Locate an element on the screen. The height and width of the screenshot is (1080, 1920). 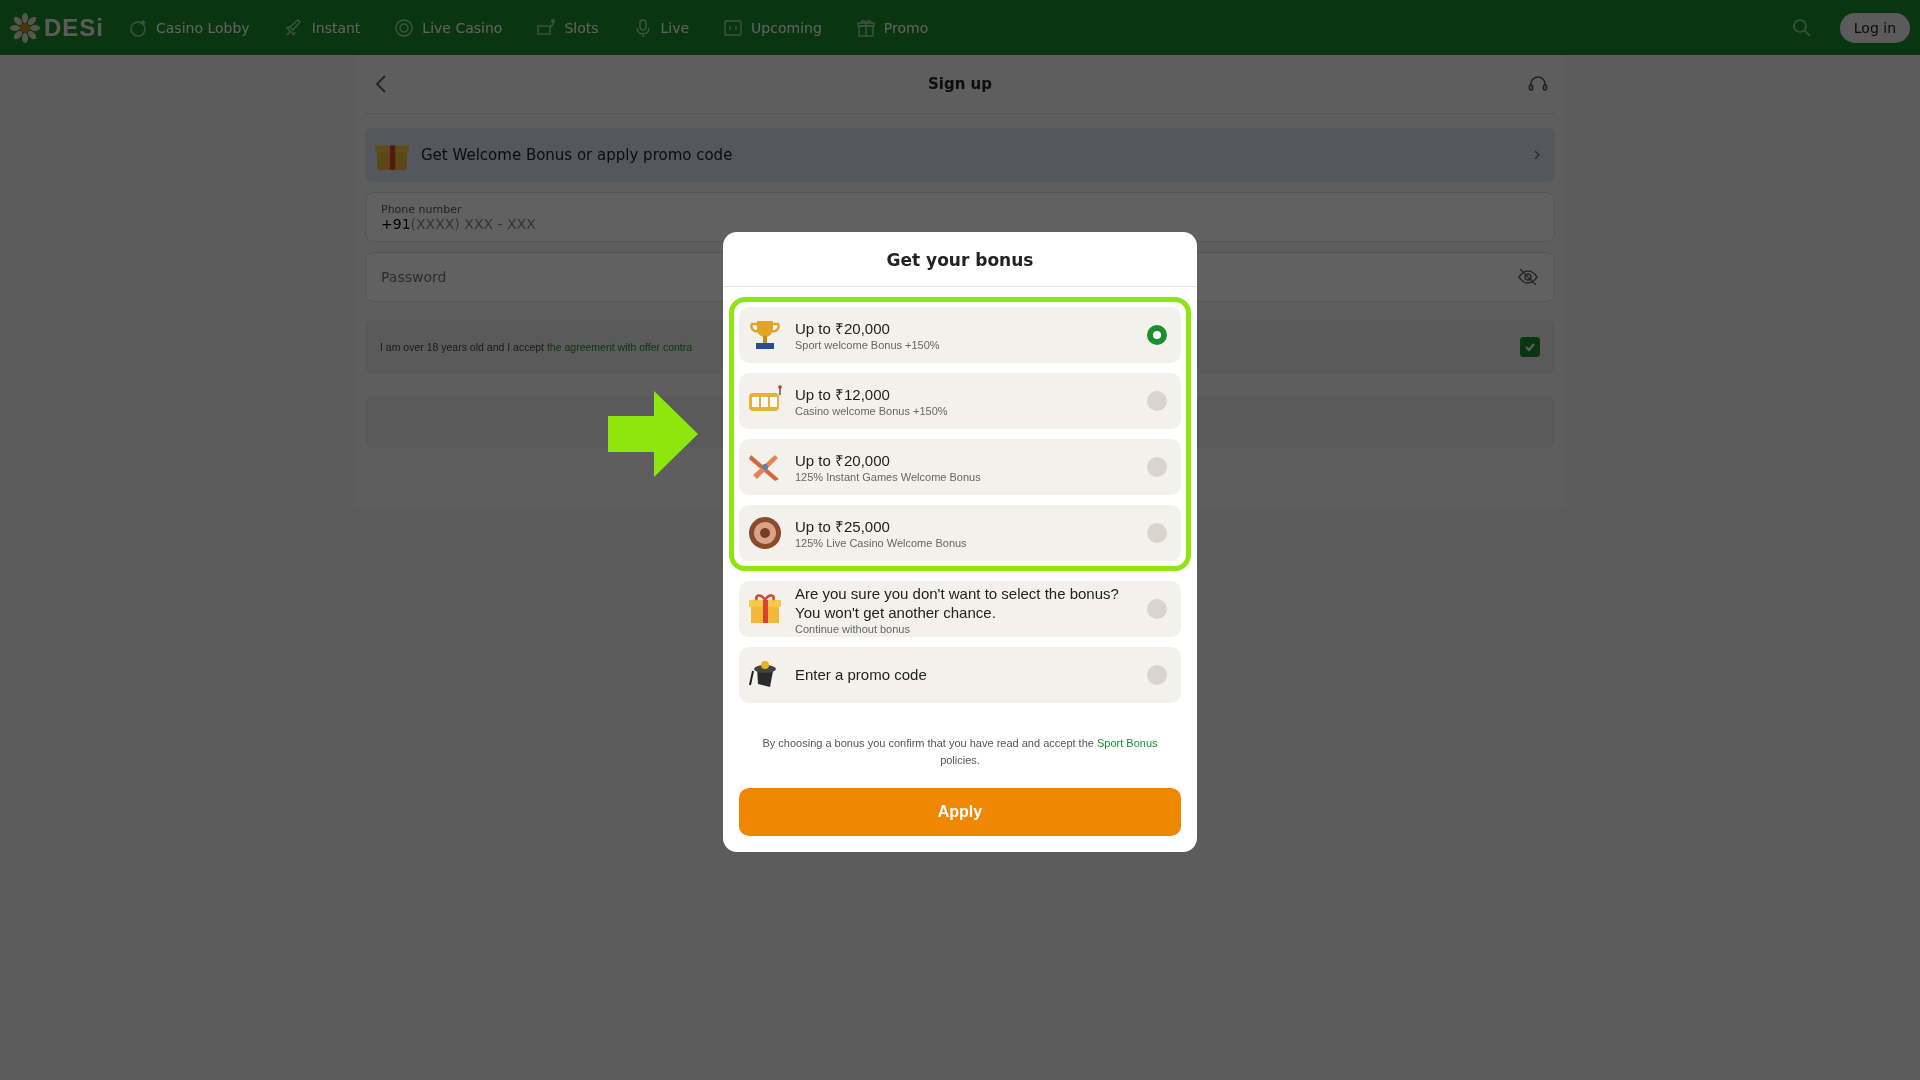
bonus-option: Enter a promo code is located at coordinates (960, 675).